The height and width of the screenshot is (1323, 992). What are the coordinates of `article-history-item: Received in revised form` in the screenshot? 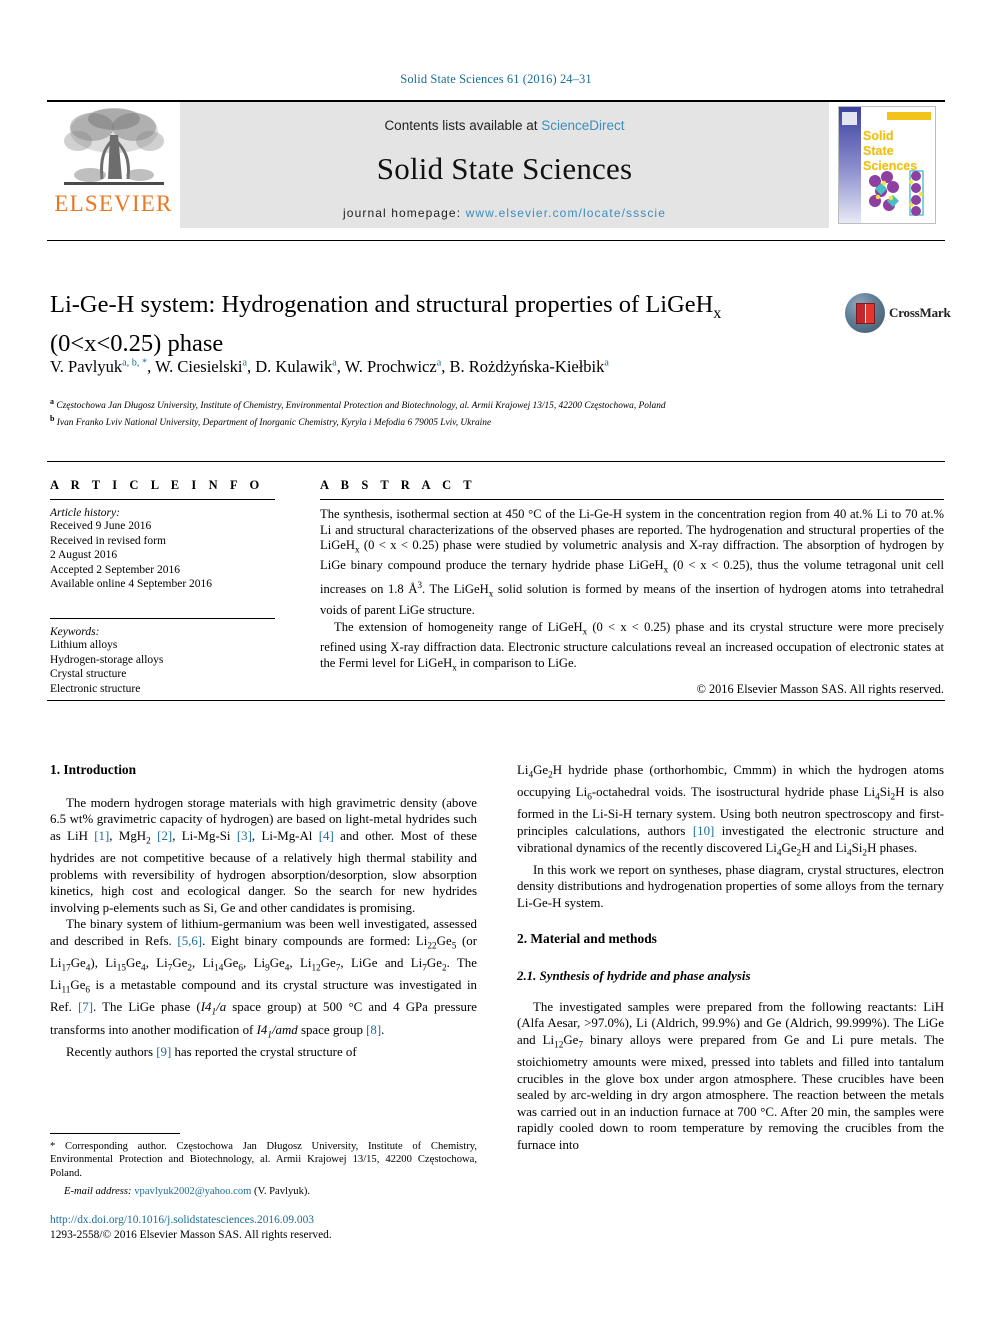 It's located at (108, 540).